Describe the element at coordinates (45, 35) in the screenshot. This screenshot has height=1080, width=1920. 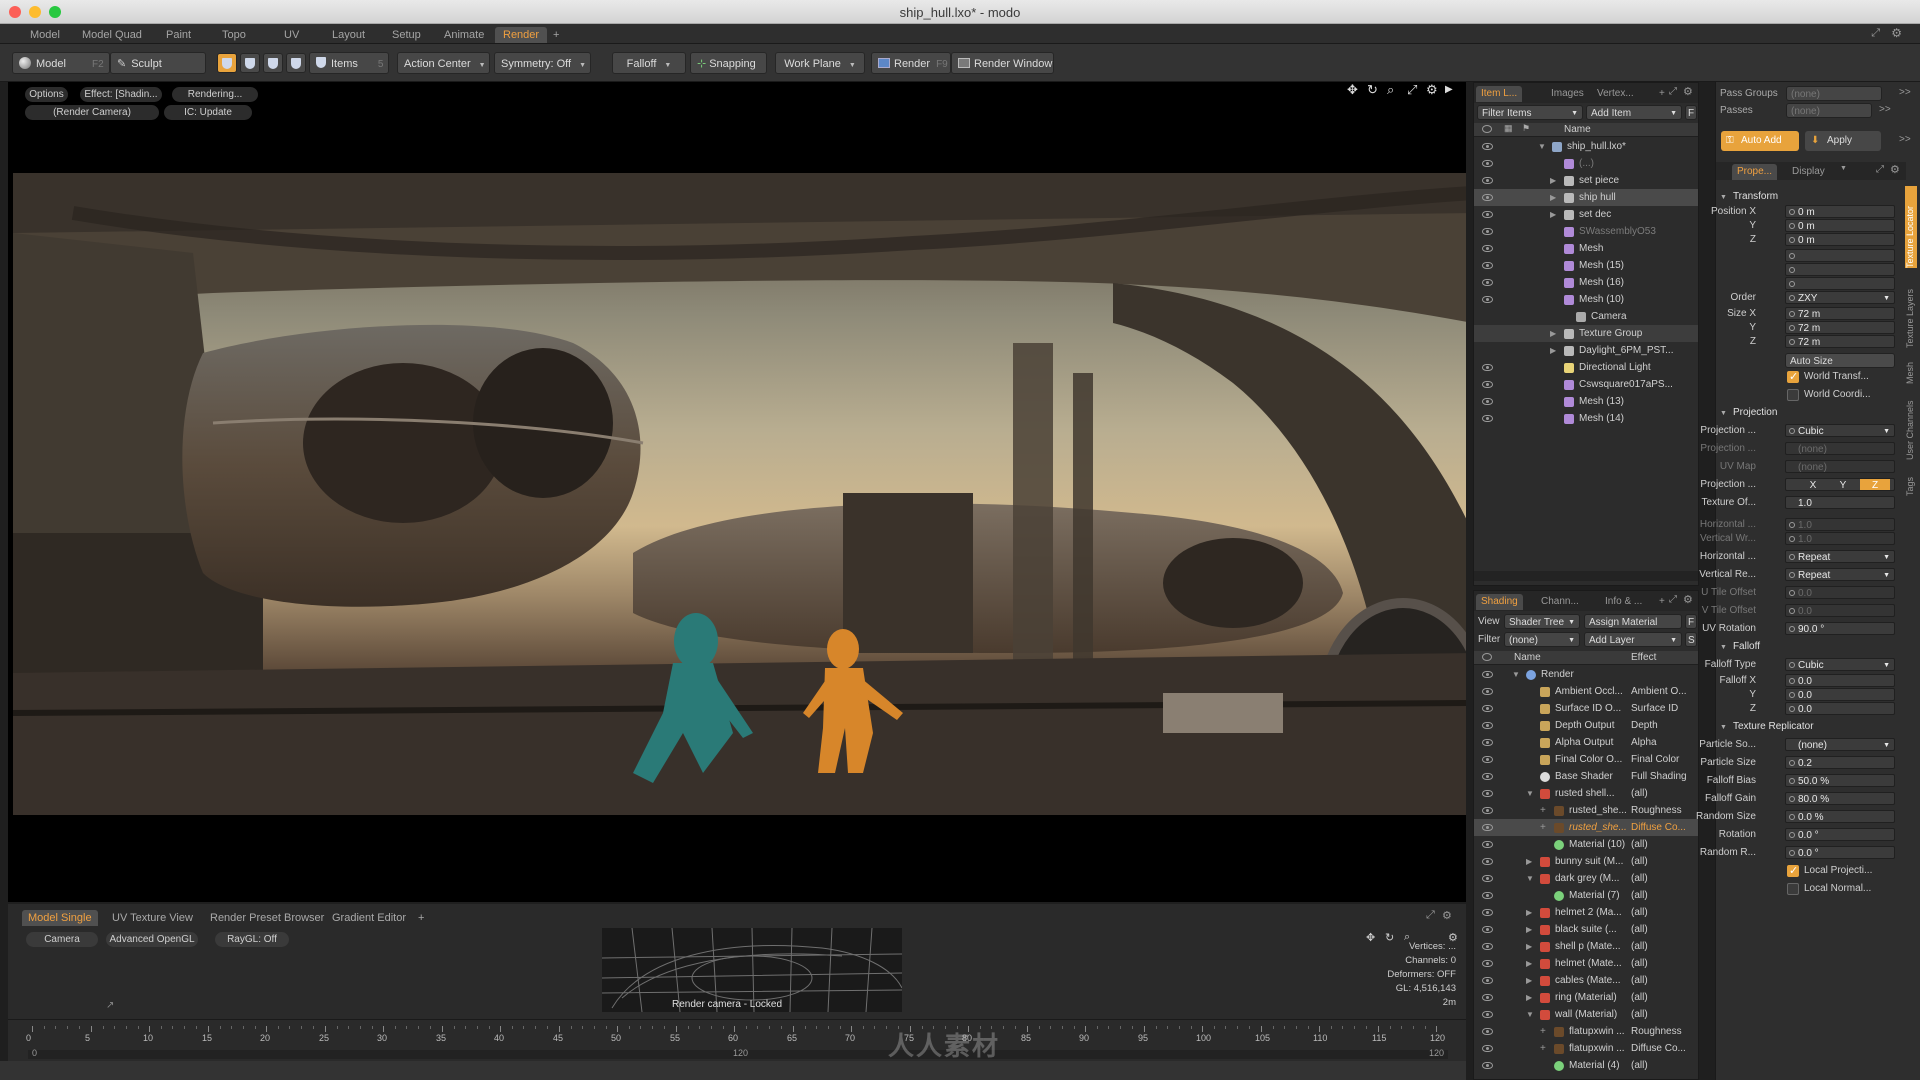
I see `tab-model: Model` at that location.